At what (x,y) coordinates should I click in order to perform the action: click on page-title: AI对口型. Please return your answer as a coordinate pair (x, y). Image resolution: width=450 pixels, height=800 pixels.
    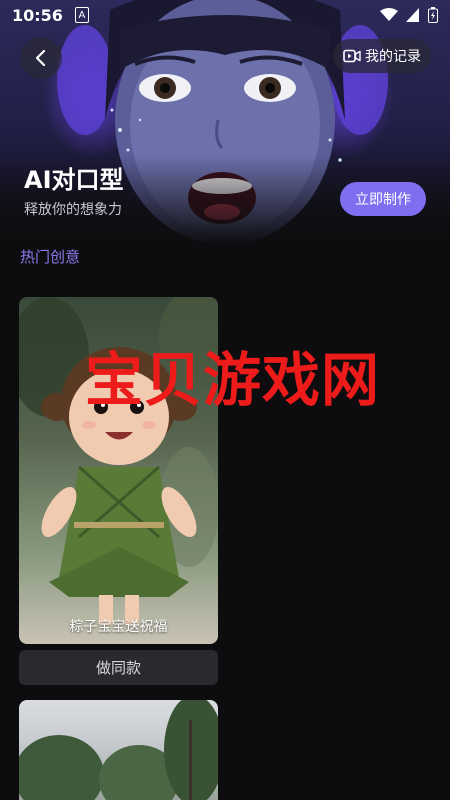
    Looking at the image, I should click on (74, 180).